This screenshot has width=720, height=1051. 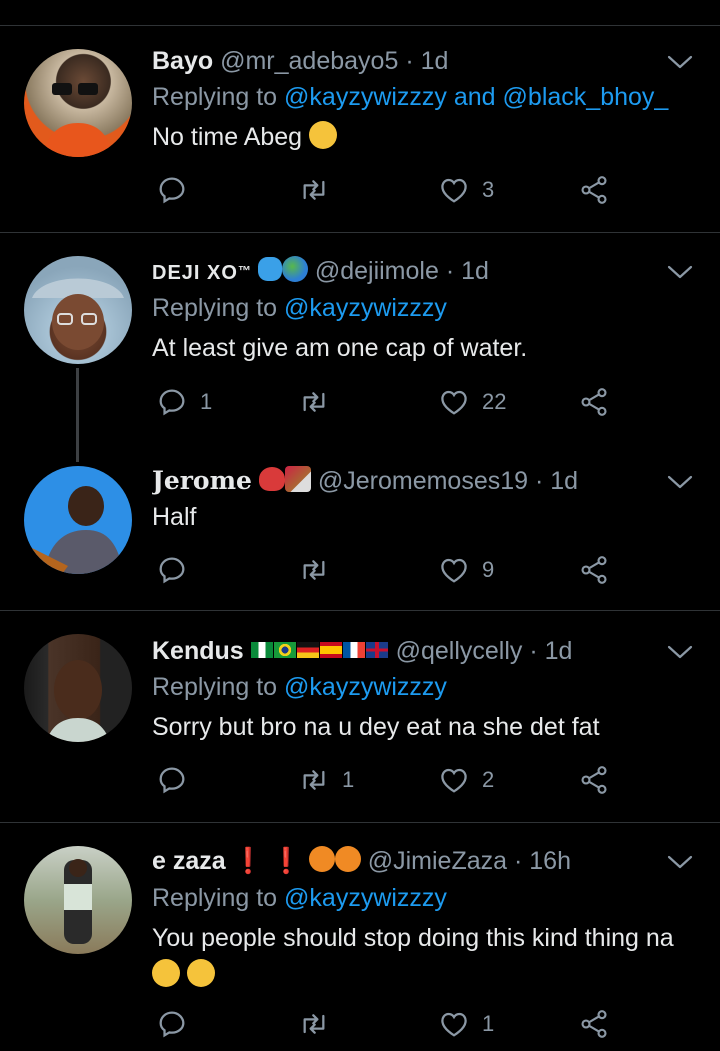 What do you see at coordinates (472, 402) in the screenshot?
I see `like-button: 22` at bounding box center [472, 402].